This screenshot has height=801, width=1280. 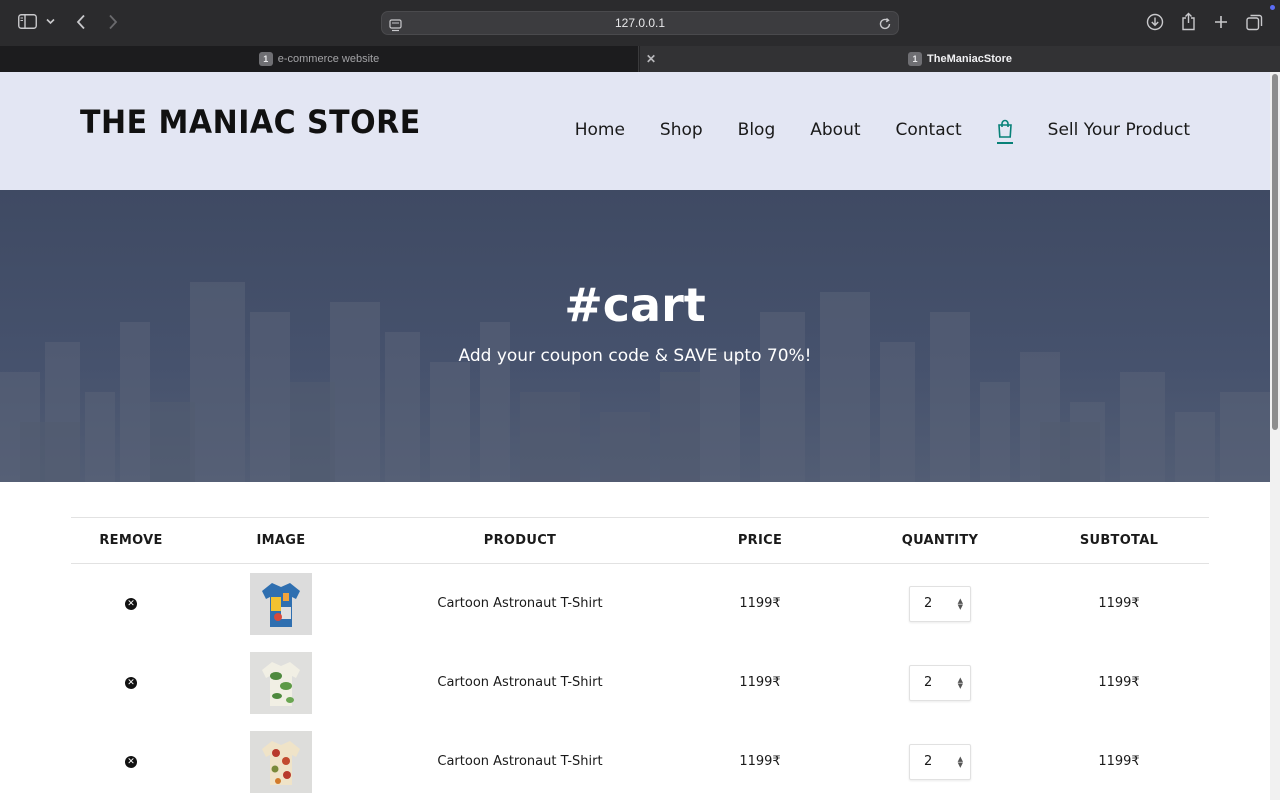 I want to click on tab-ecommerce: 1 e-commerce website, so click(x=319, y=59).